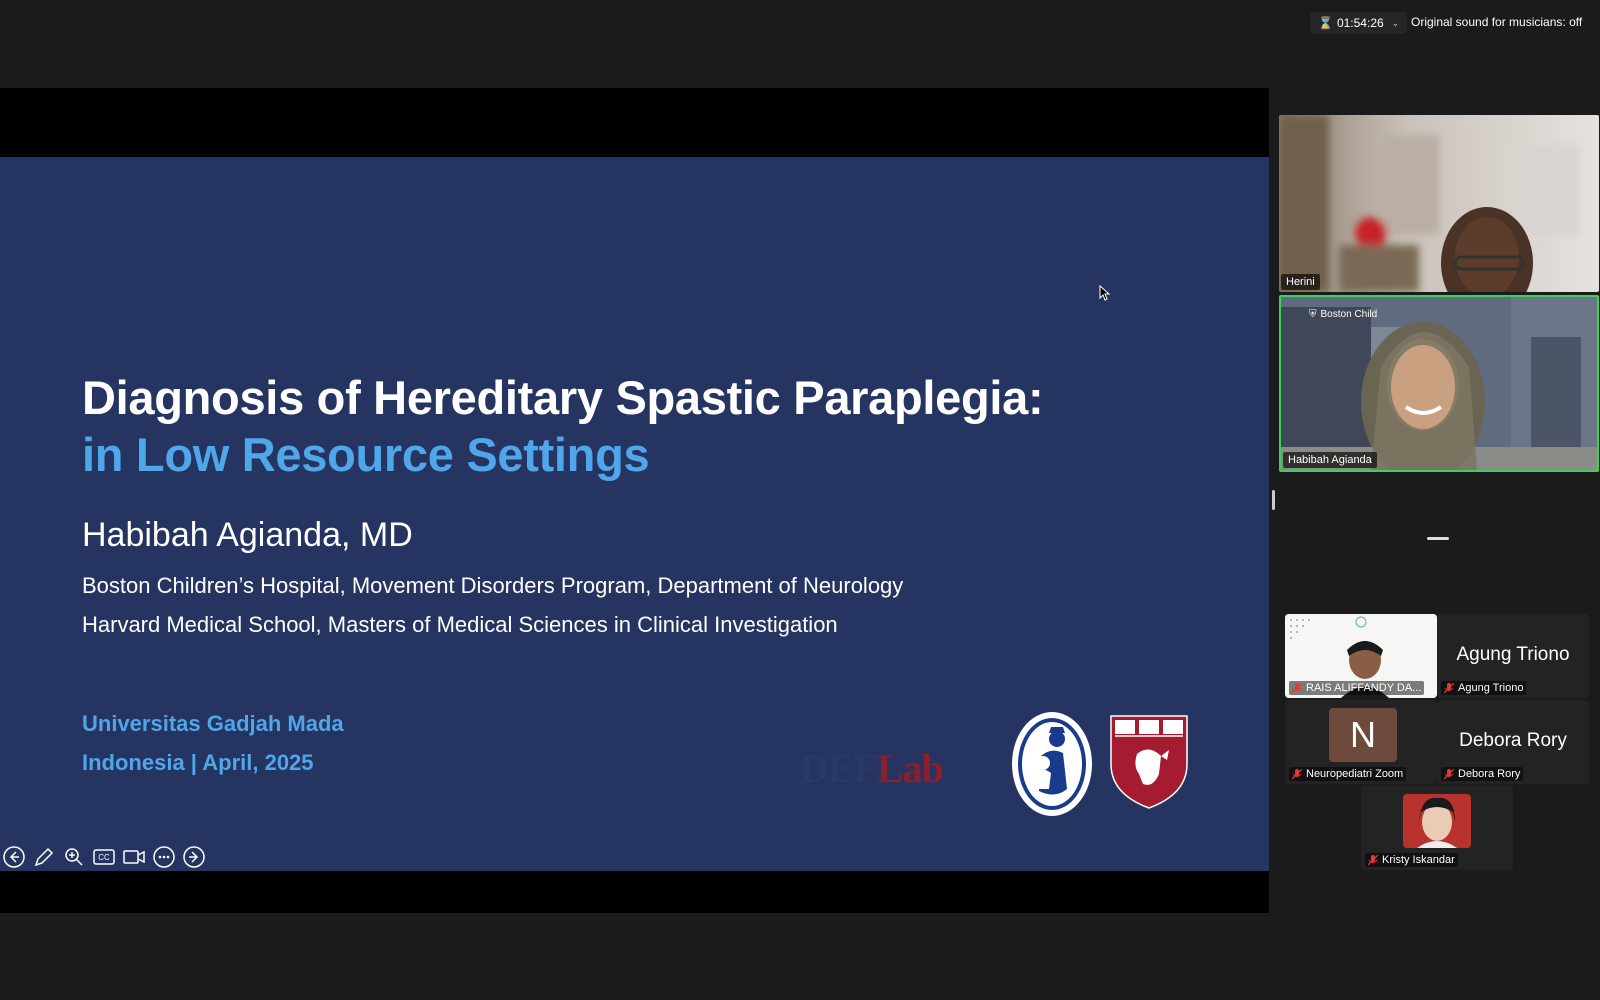 This screenshot has width=1600, height=1000. I want to click on shield-icon: ⛨, so click(1313, 314).